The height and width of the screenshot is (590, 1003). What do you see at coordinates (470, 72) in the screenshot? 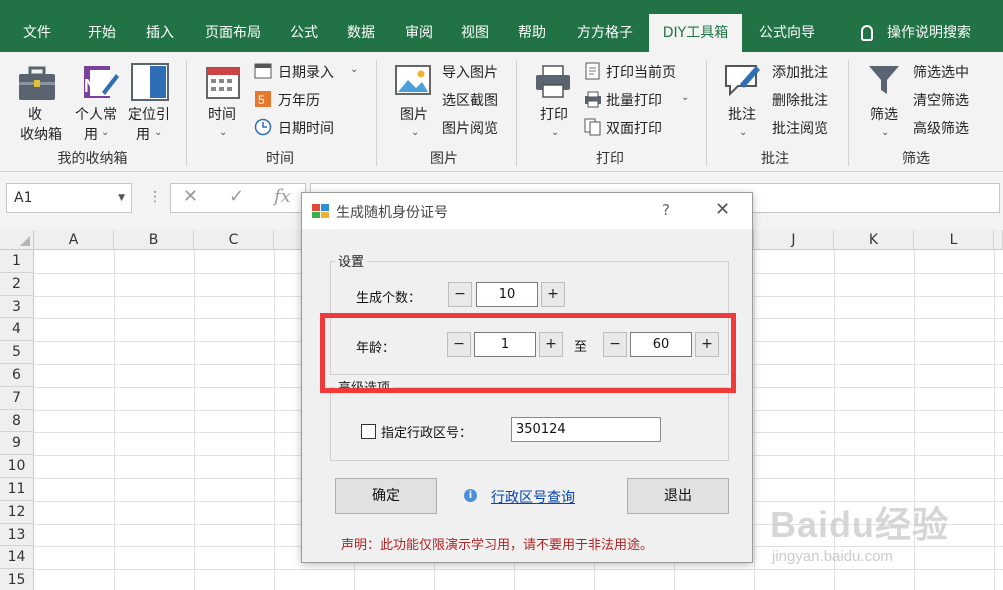
I see `btn-import-picture: 导入图片` at bounding box center [470, 72].